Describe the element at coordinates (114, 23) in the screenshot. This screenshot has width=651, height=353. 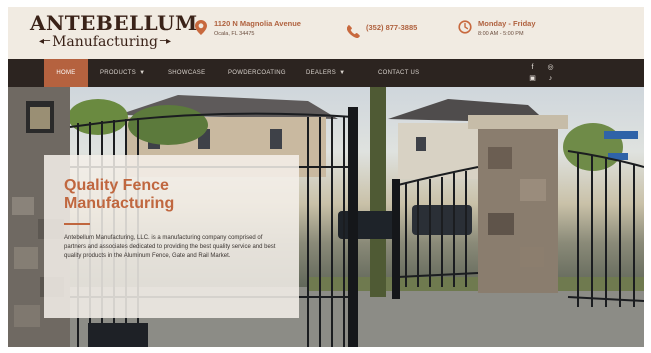
I see `logo-name-top: ANTEBELLUM` at that location.